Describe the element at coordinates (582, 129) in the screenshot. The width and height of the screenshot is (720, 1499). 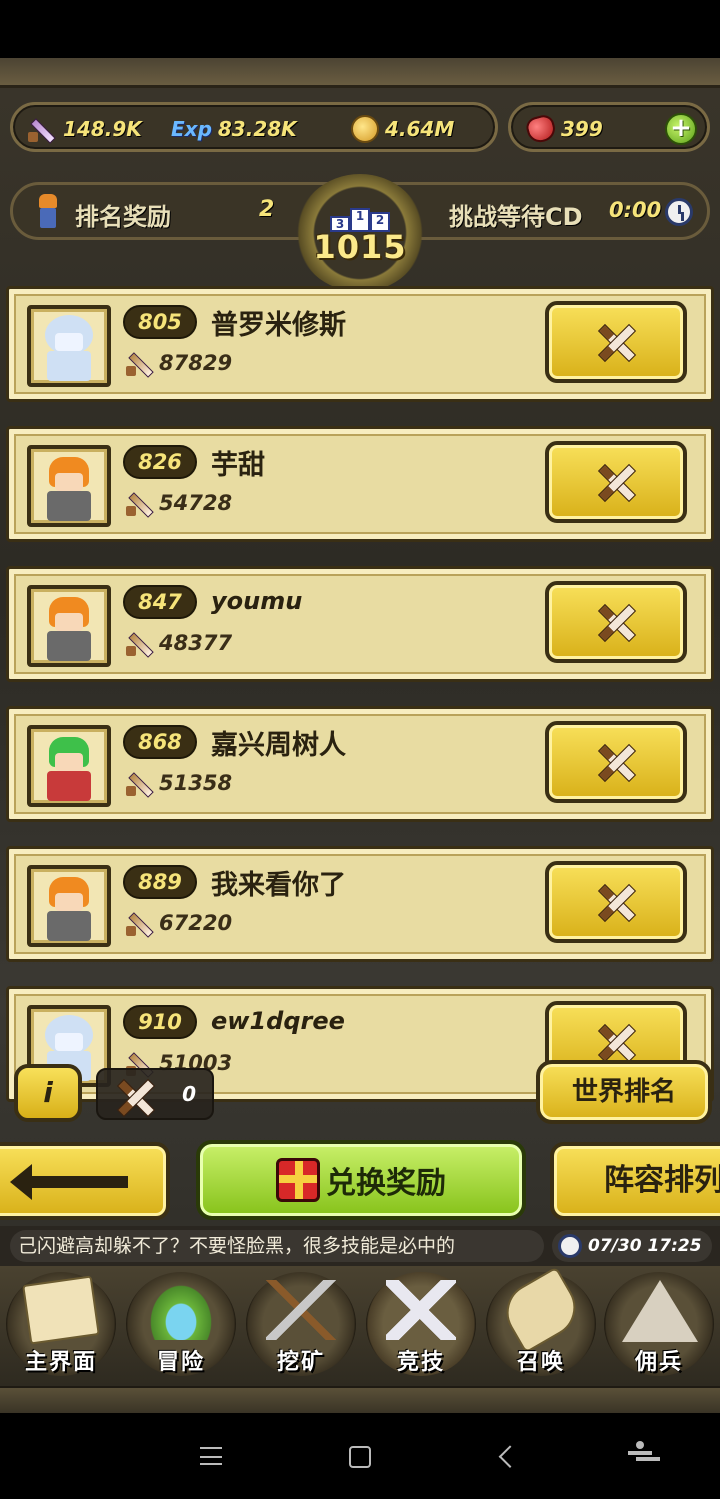
I see `gem-value: 399` at that location.